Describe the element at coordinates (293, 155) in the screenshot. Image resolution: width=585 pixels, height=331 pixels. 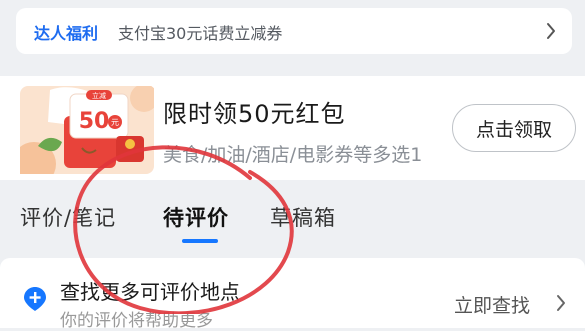
I see `promo-subtitle: 美食/加油/酒店/电影券等多选1` at that location.